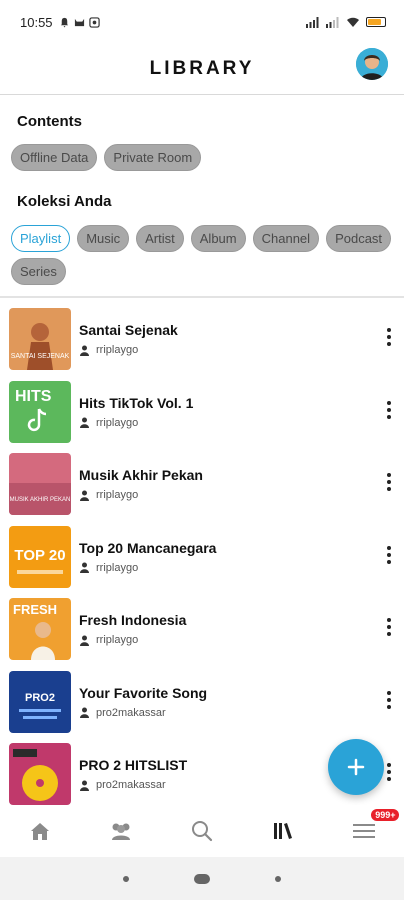 The image size is (404, 900). What do you see at coordinates (202, 22) in the screenshot?
I see `status-bar: 10:55` at bounding box center [202, 22].